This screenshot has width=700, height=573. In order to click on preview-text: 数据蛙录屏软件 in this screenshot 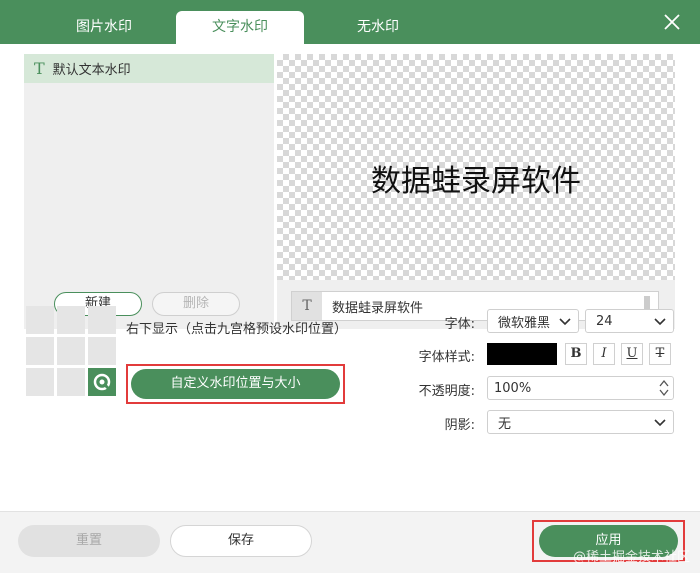, I will do `click(476, 181)`.